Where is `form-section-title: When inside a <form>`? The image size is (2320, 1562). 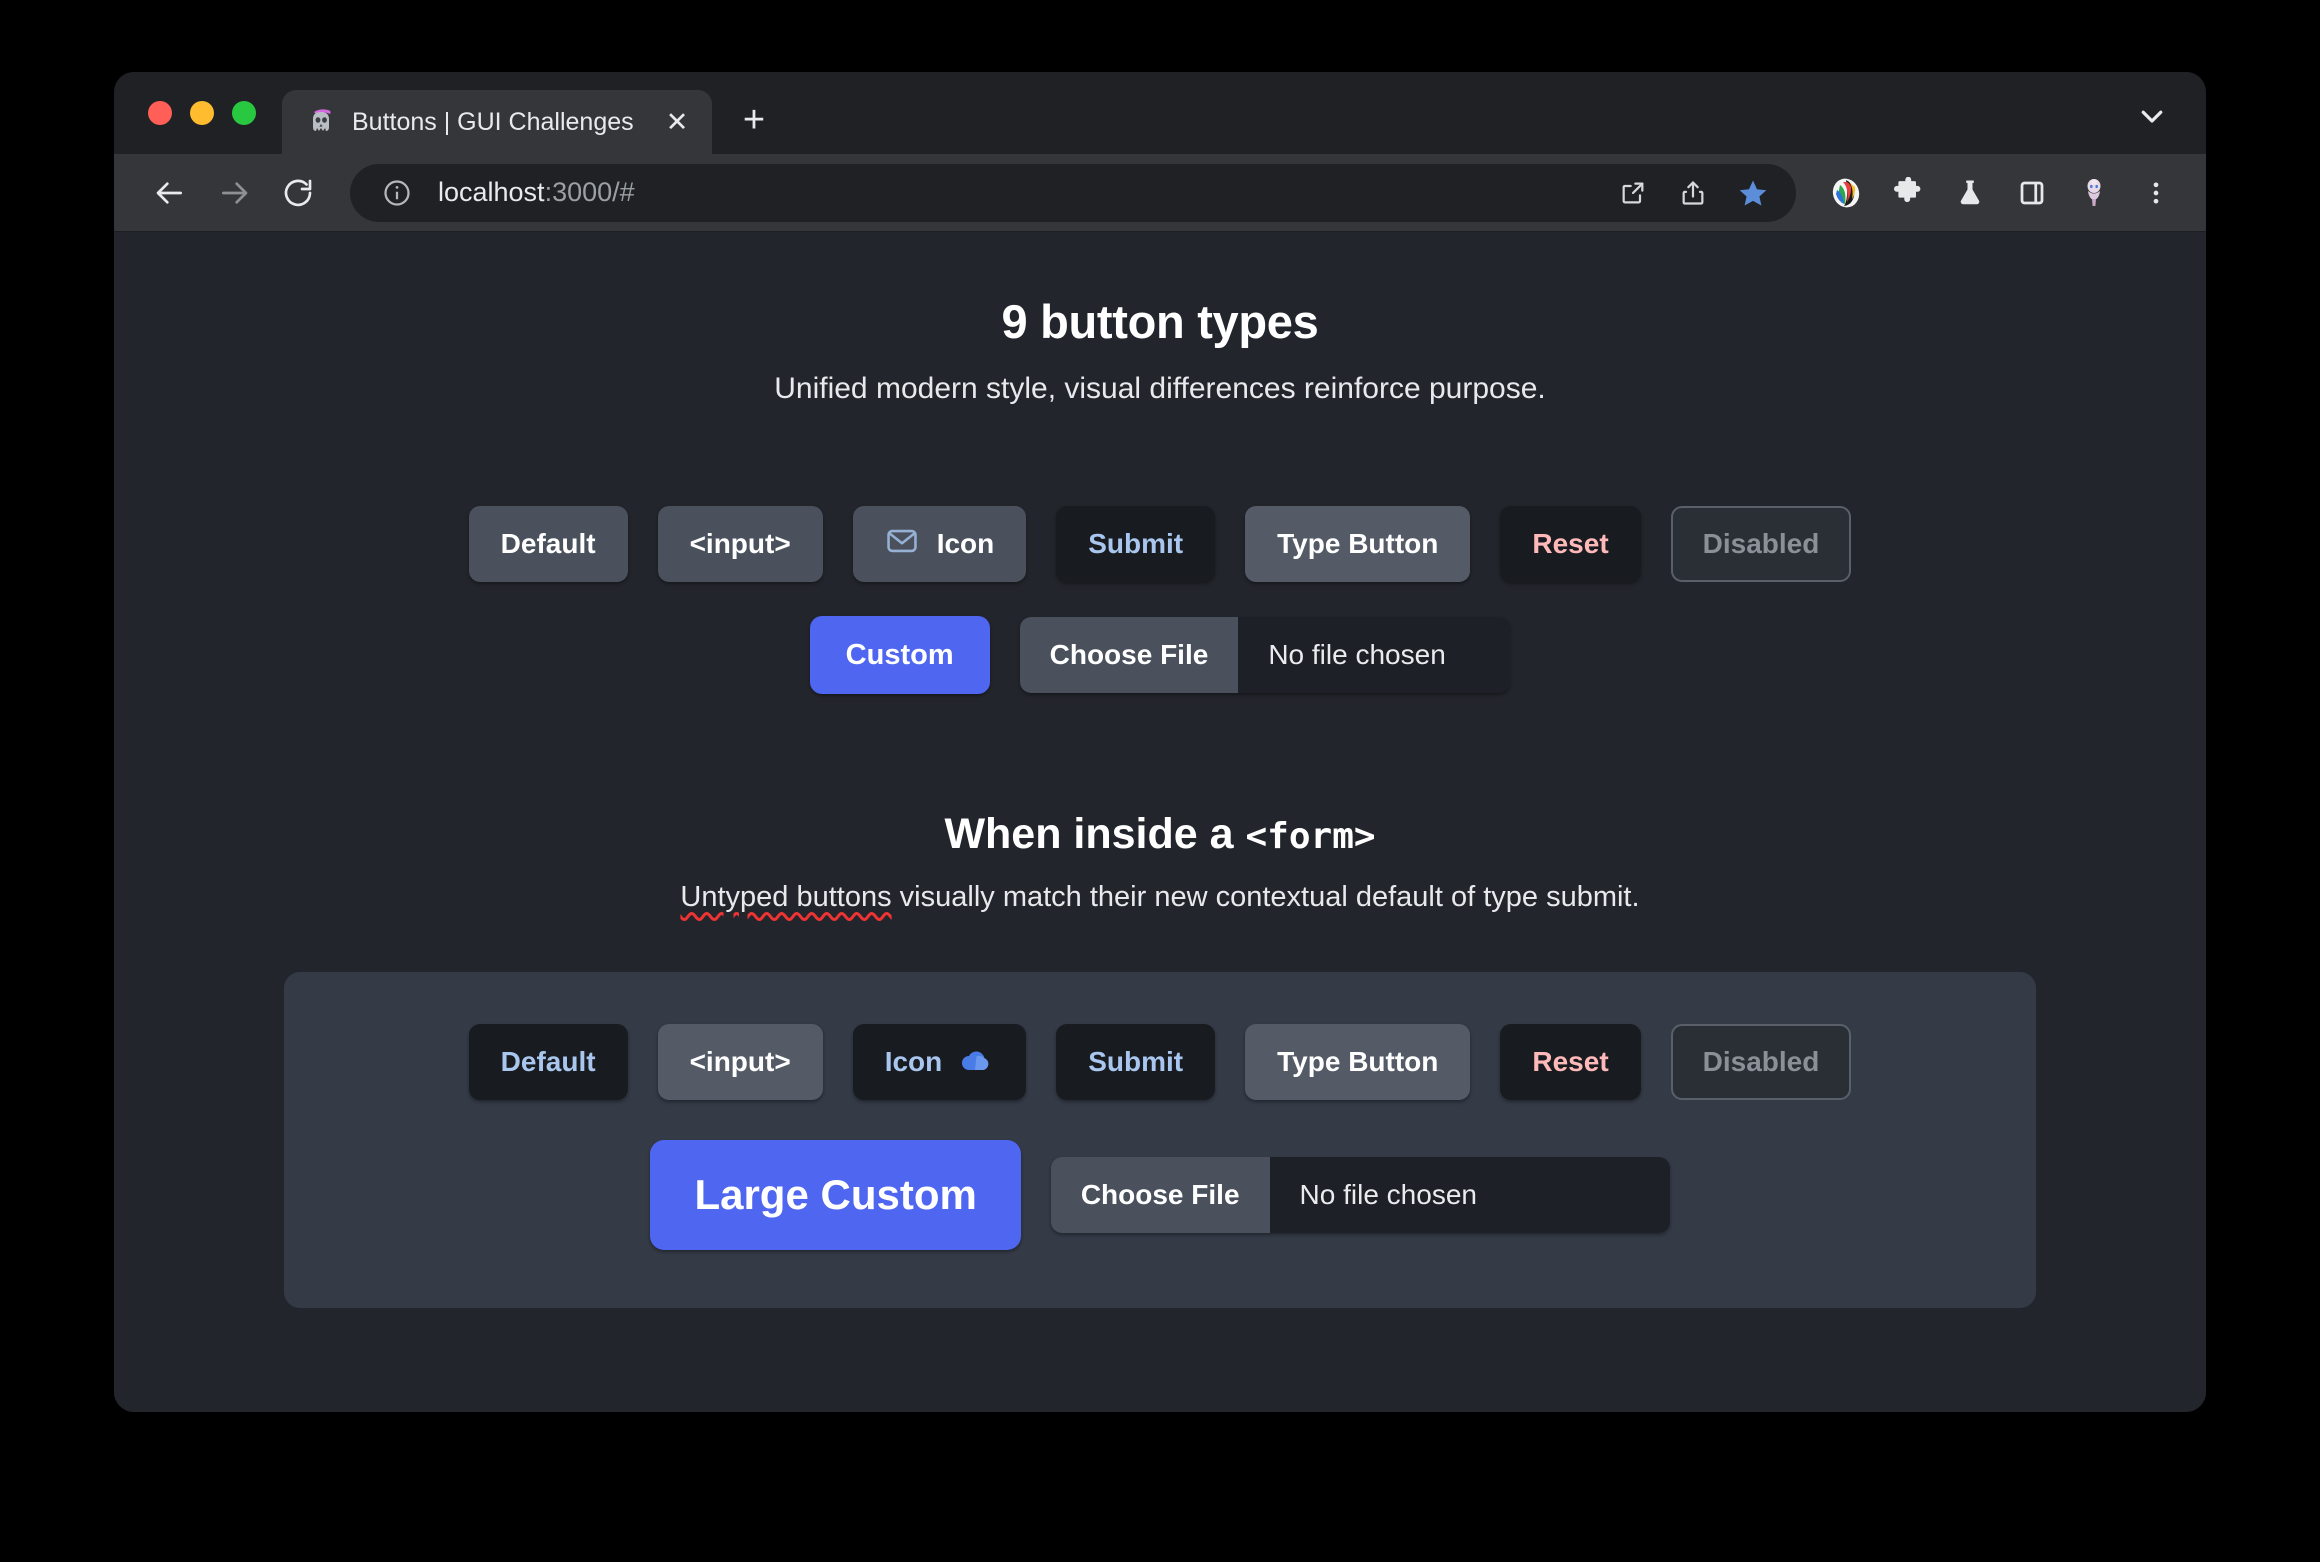 form-section-title: When inside a <form> is located at coordinates (1160, 834).